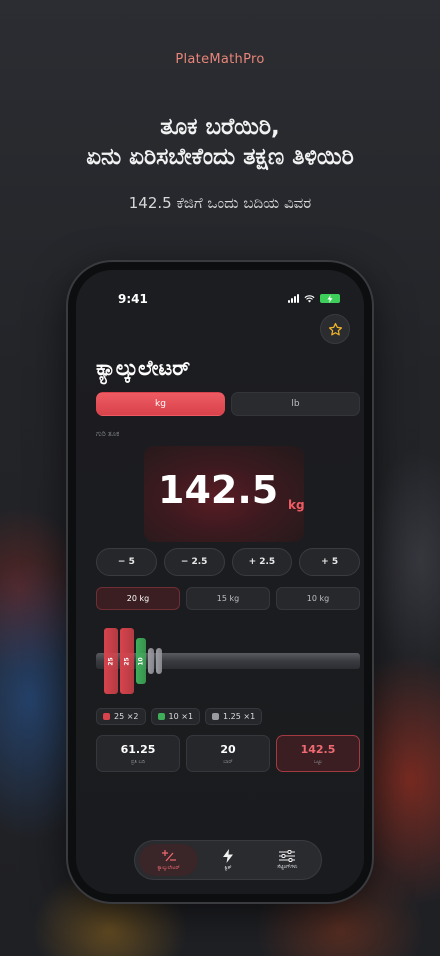 The width and height of the screenshot is (440, 956). I want to click on stat-per-side: 61.25 ಪ್ರತಿ ಬದಿ, so click(138, 753).